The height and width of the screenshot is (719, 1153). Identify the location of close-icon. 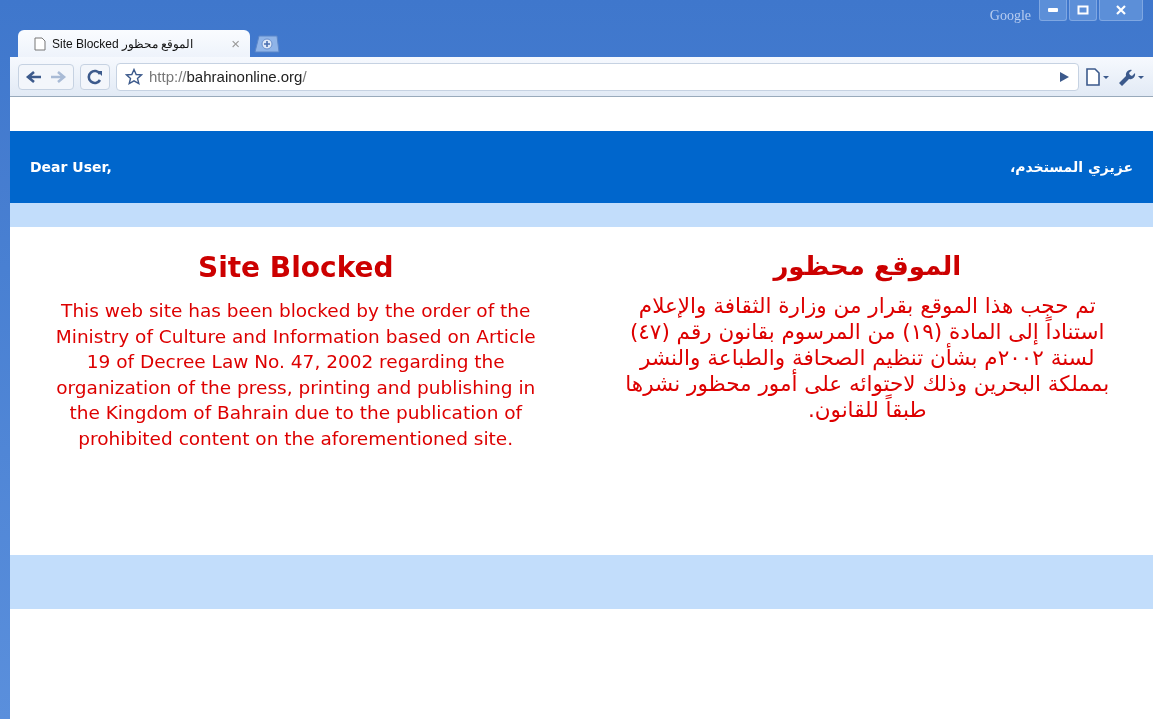
(1121, 10).